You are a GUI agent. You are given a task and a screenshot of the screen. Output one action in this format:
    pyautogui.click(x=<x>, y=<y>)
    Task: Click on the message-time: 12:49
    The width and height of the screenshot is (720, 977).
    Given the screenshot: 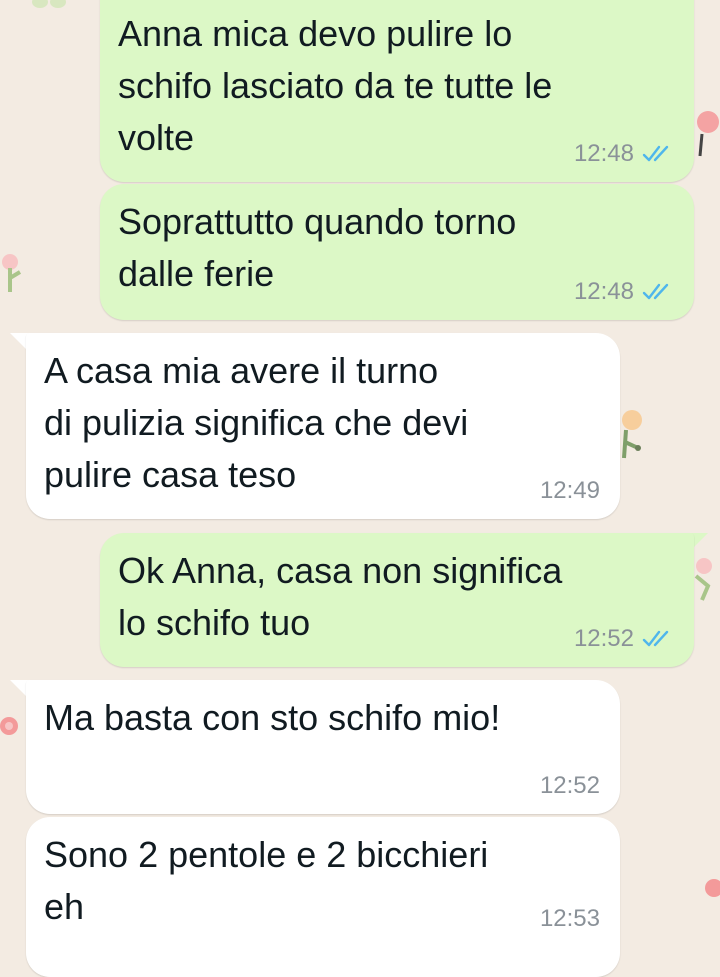 What is the action you would take?
    pyautogui.click(x=569, y=490)
    